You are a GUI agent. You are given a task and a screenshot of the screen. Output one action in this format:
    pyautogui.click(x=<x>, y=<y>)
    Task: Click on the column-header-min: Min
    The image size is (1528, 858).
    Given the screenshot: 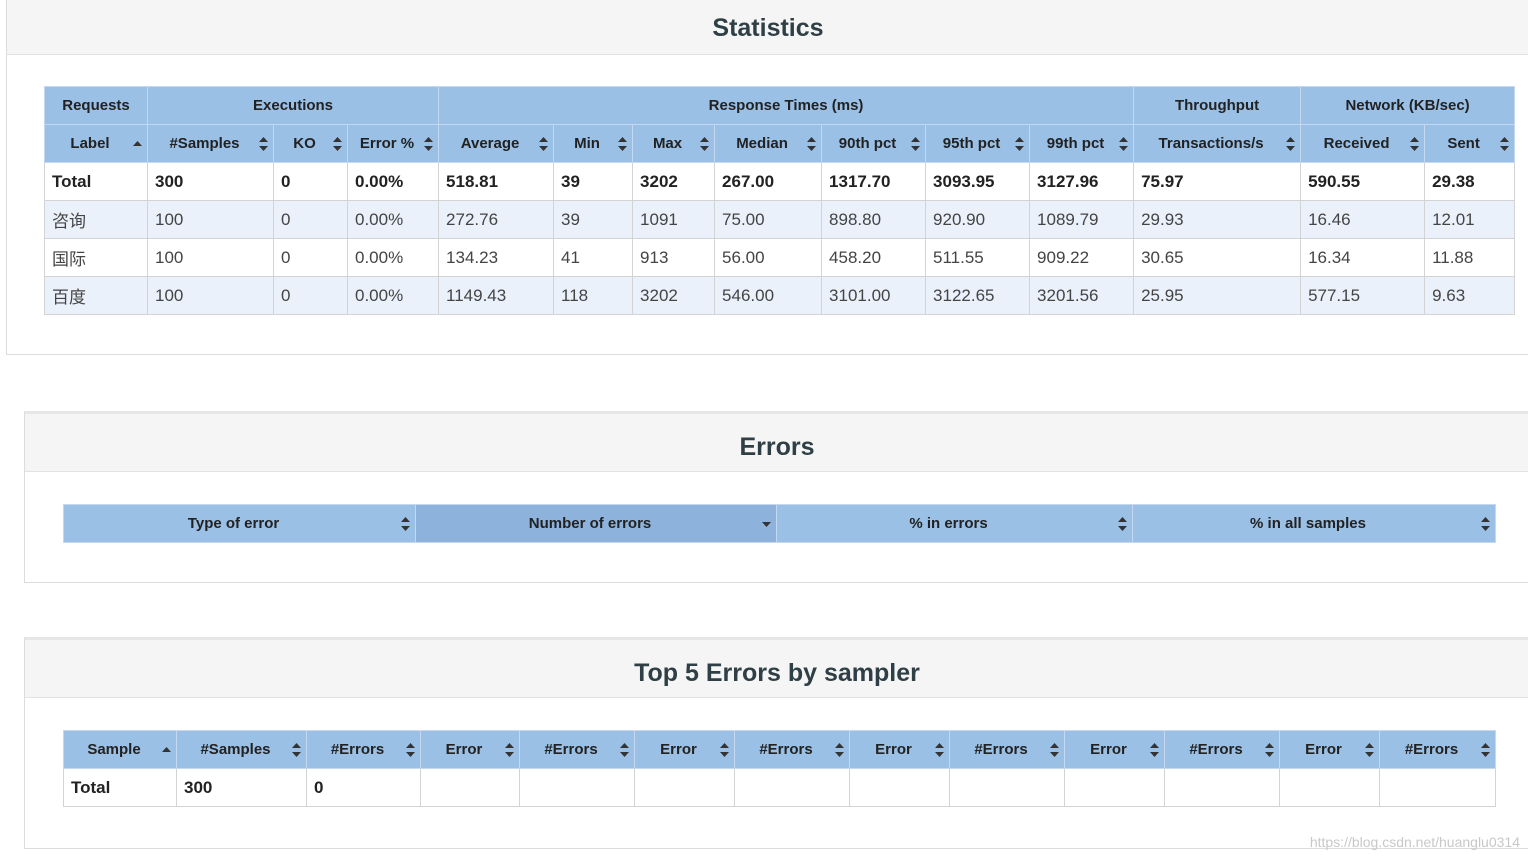 What is the action you would take?
    pyautogui.click(x=593, y=143)
    